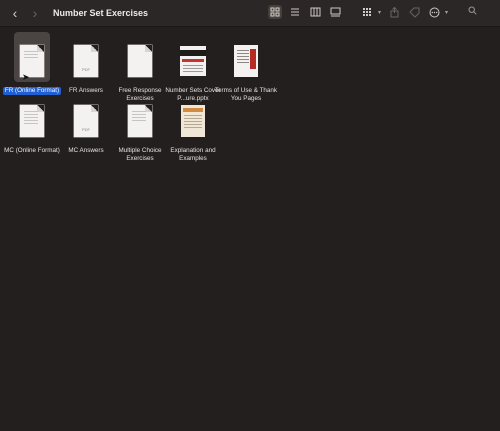 This screenshot has height=431, width=500. I want to click on search-icon, so click(472, 10).